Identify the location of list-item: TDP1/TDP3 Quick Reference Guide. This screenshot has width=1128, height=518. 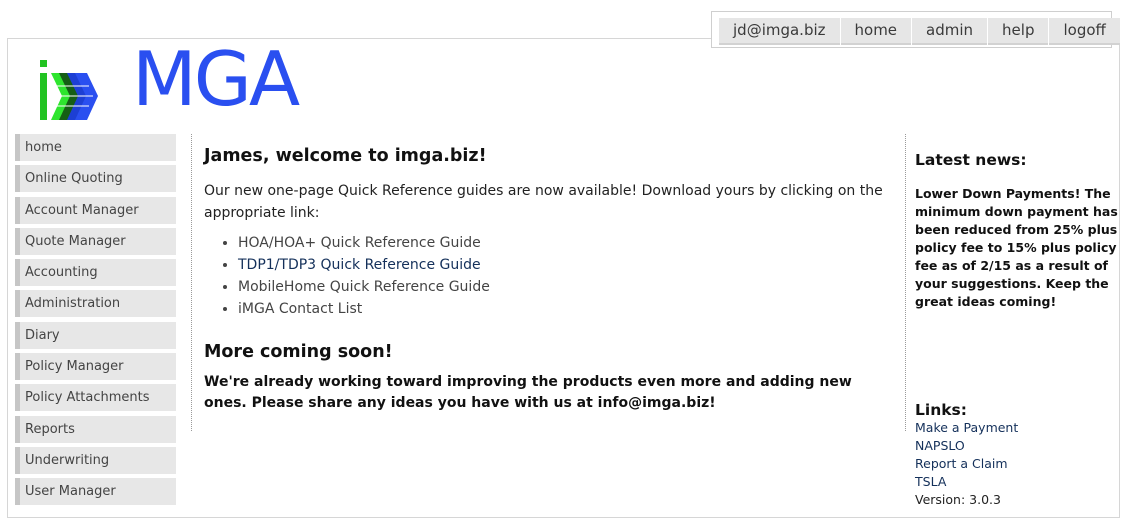
(561, 265).